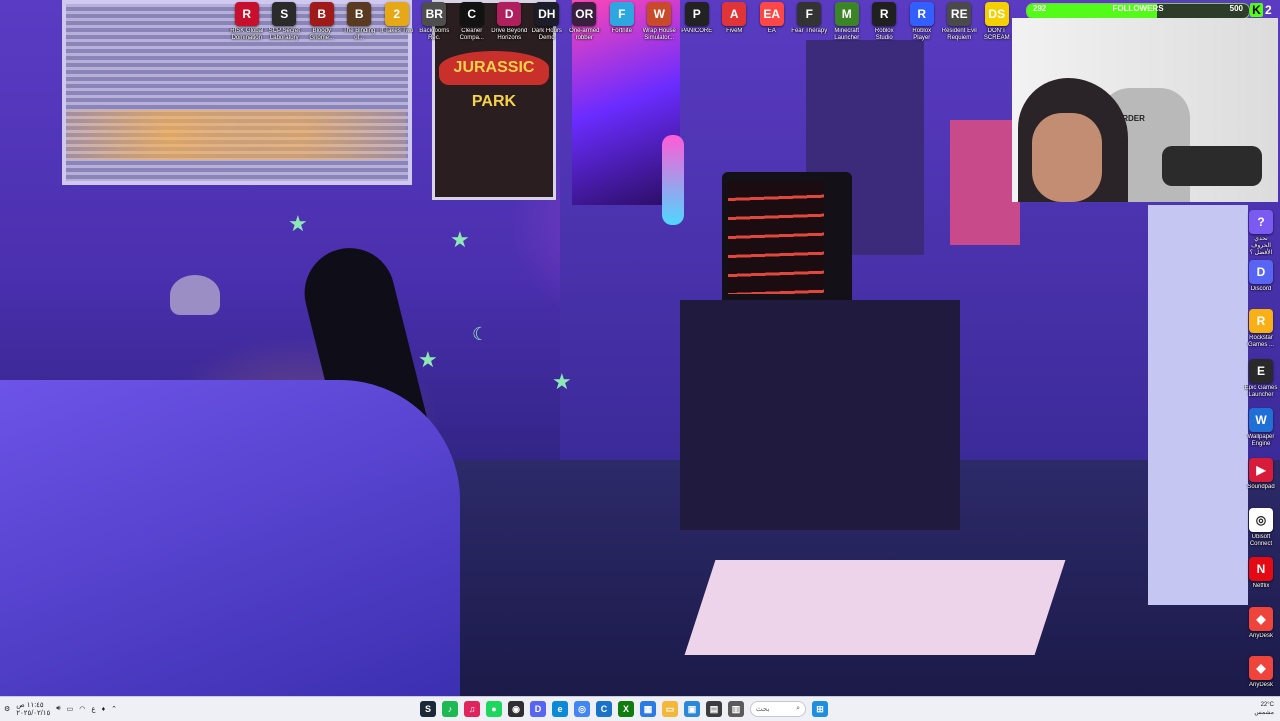 This screenshot has height=721, width=1280. Describe the element at coordinates (771, 31) in the screenshot. I see `desktop-icon-label: EA` at that location.